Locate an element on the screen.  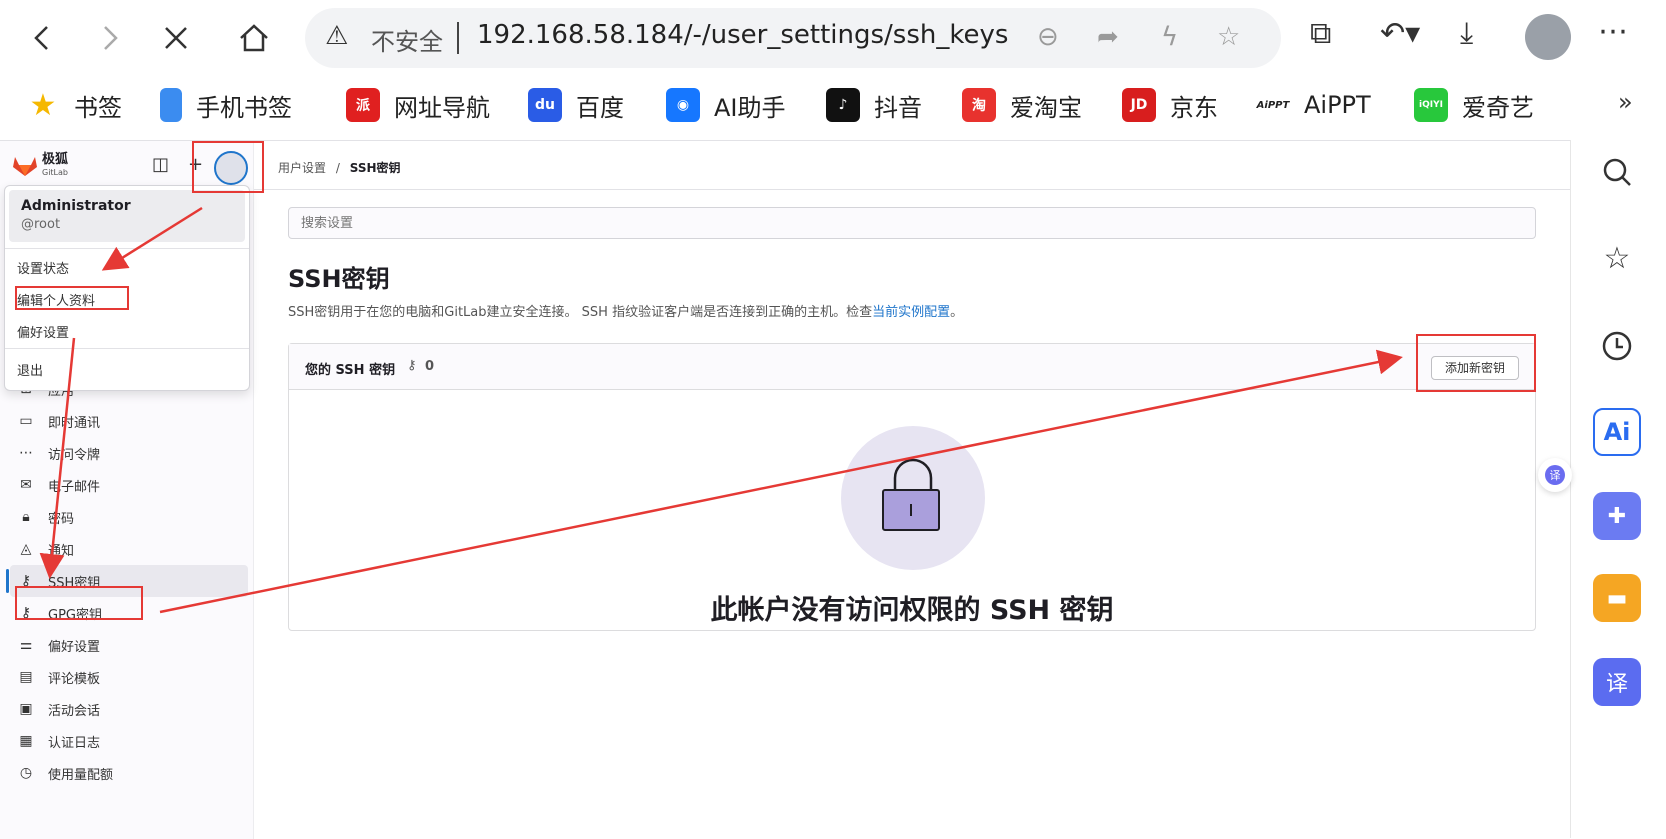
bookmark-label: 爱淘宝 is located at coordinates (1046, 107).